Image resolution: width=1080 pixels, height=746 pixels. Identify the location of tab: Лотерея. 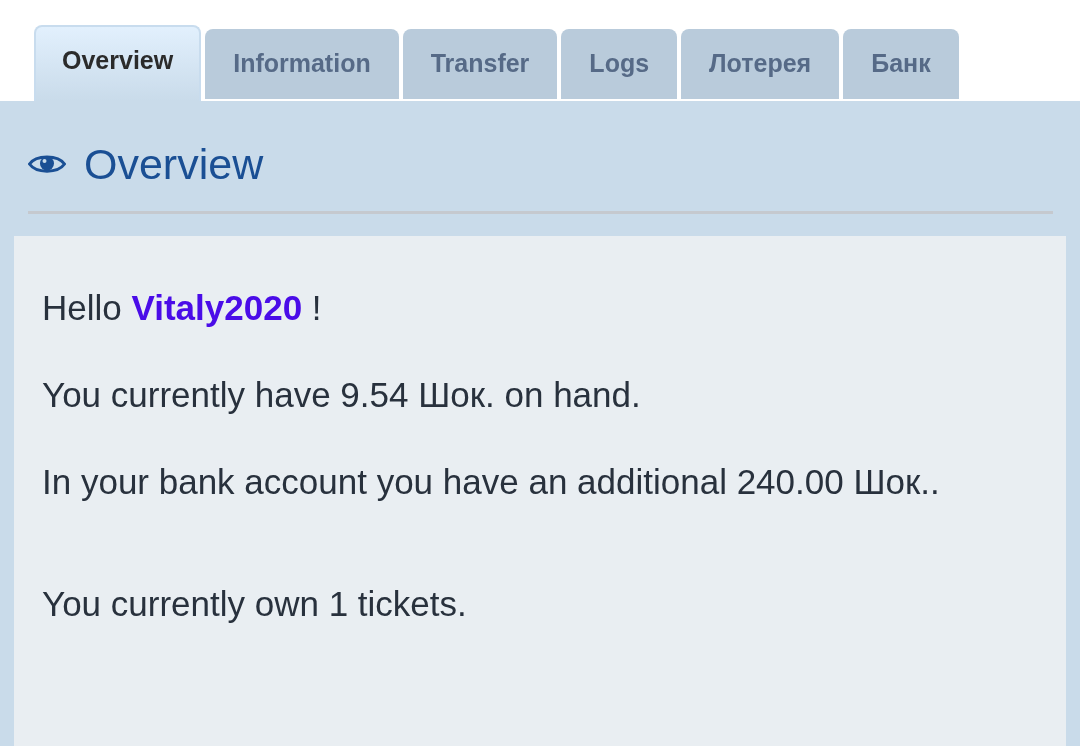
(760, 64).